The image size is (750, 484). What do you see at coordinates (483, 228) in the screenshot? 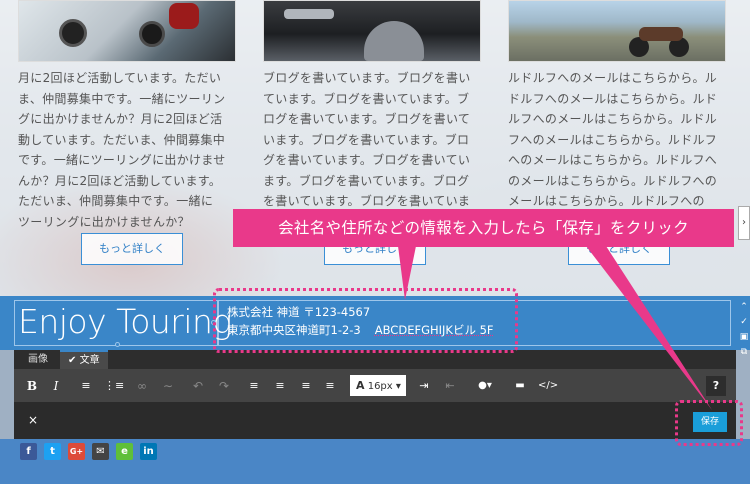
I see `instruction-callout: 会社名や住所などの情報を入力したら「保存」をクリック` at bounding box center [483, 228].